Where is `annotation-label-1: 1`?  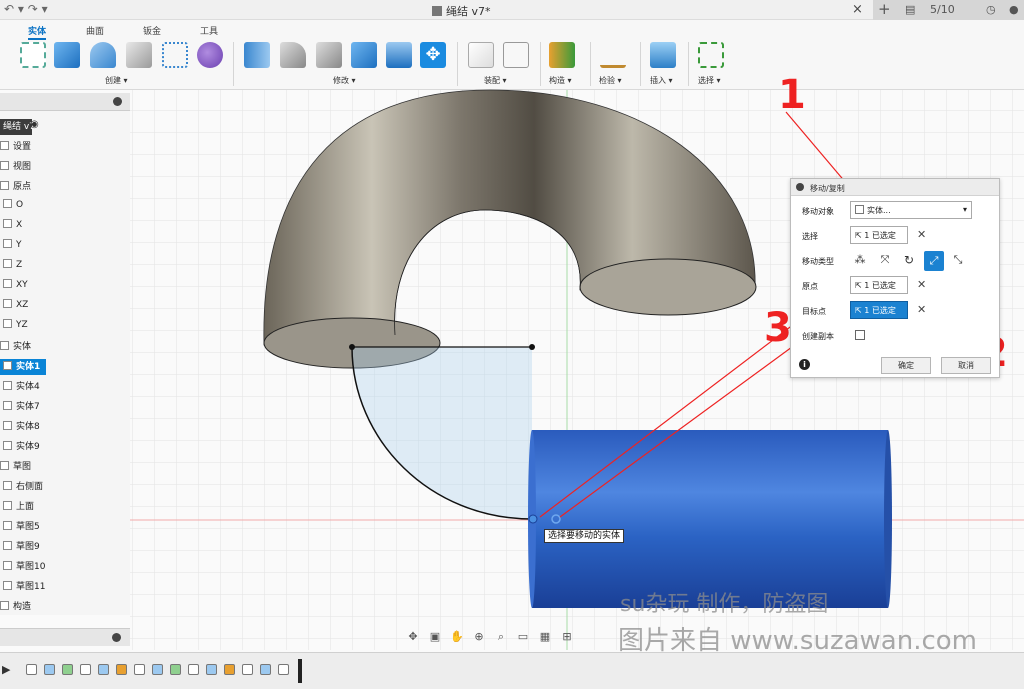
annotation-label-1: 1 is located at coordinates (792, 95).